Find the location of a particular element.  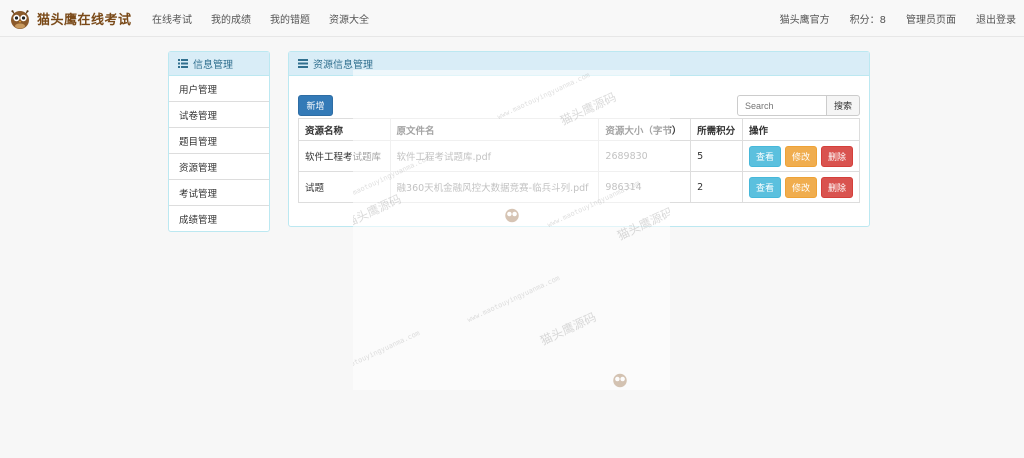

table-row: 软件工程考试题库 软件工程考试题库.pdf 2689830 5 查看 修改 删除 is located at coordinates (579, 156).